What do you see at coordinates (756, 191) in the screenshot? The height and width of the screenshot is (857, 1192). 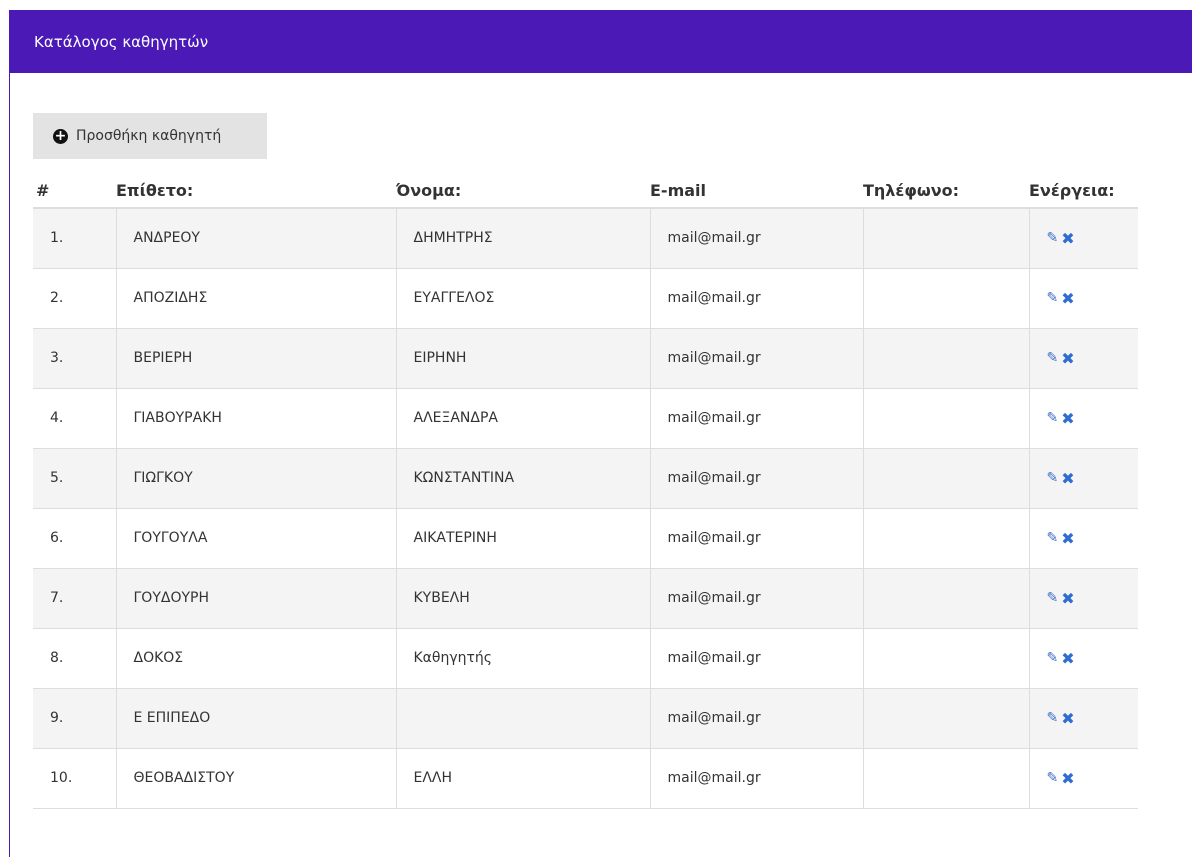 I see `col-header-email: E-mail` at bounding box center [756, 191].